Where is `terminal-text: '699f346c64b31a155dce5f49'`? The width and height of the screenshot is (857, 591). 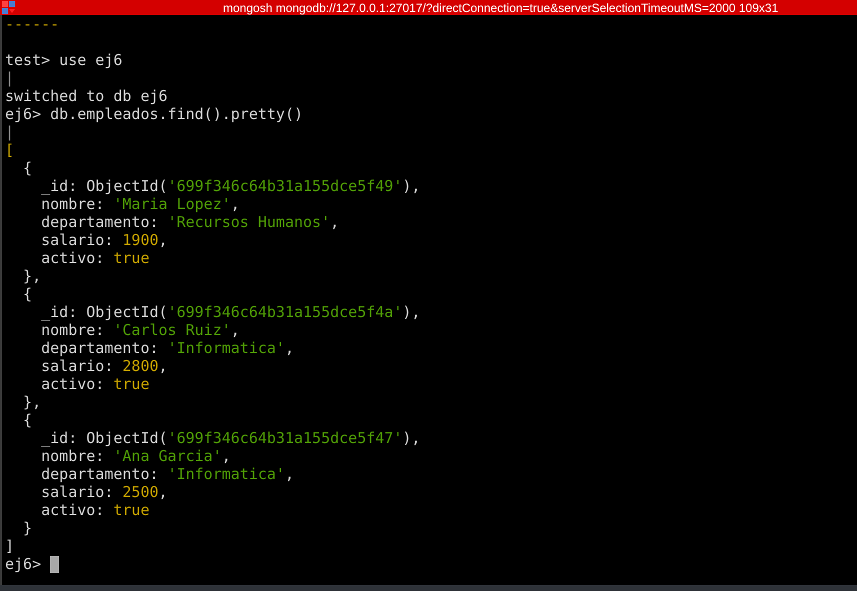
terminal-text: '699f346c64b31a155dce5f49' is located at coordinates (285, 186).